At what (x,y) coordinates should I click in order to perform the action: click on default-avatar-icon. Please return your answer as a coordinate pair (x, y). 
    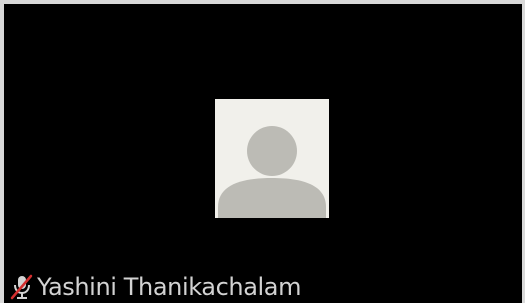
    Looking at the image, I should click on (272, 158).